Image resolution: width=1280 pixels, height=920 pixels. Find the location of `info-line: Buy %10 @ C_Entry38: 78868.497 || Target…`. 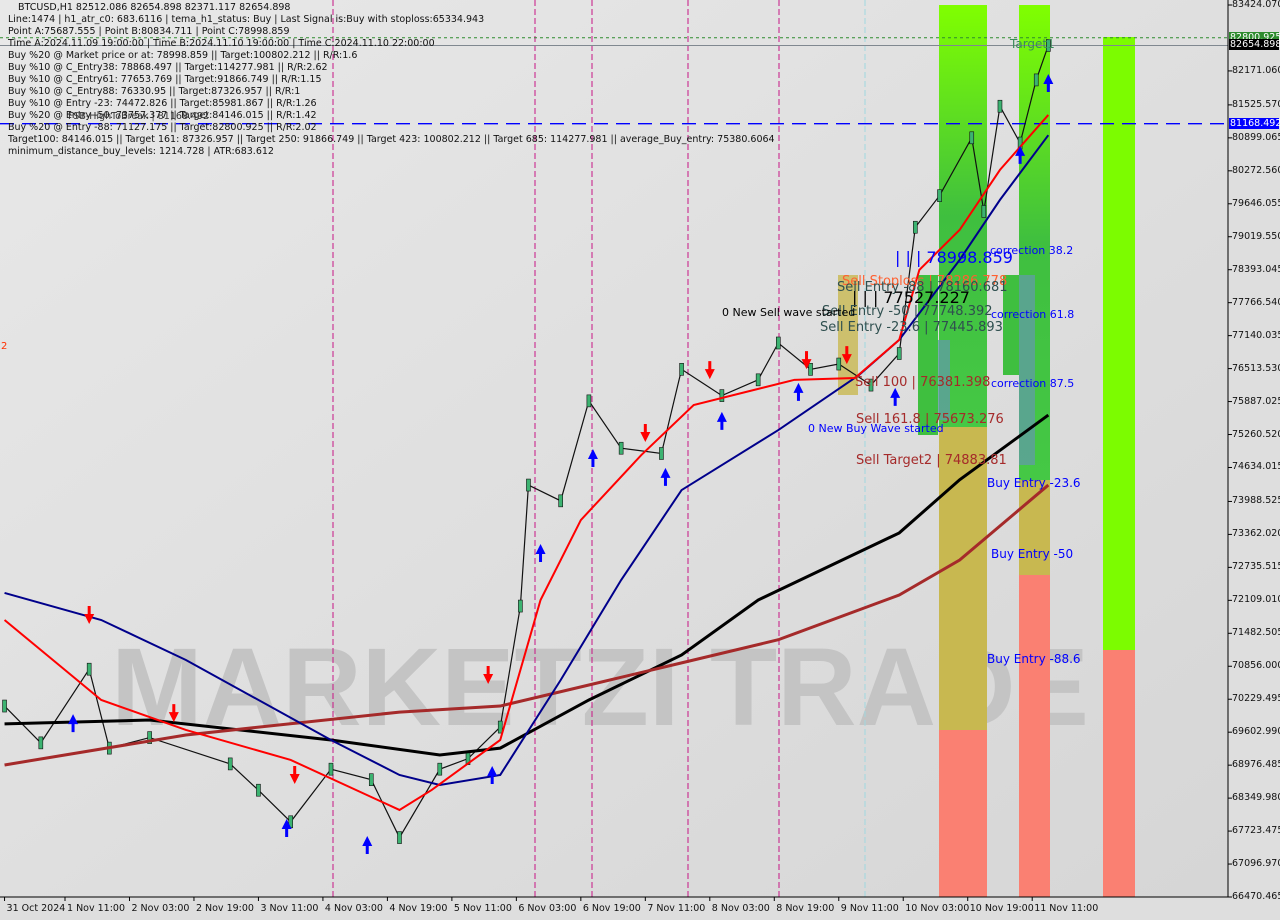

info-line: Buy %10 @ C_Entry38: 78868.497 || Target… is located at coordinates (168, 67).